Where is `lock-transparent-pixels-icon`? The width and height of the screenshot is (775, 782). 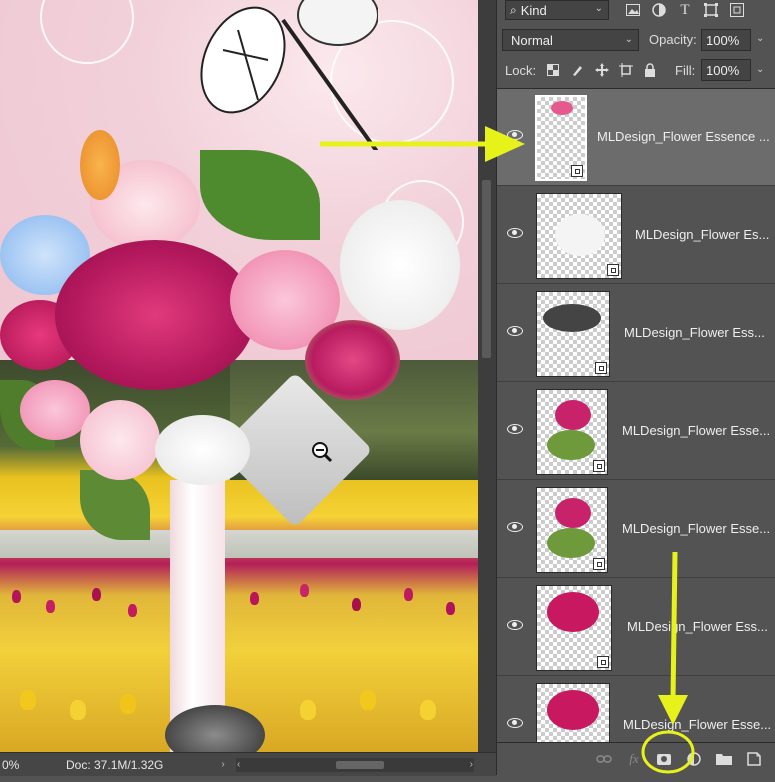
lock-transparent-pixels-icon is located at coordinates (553, 70).